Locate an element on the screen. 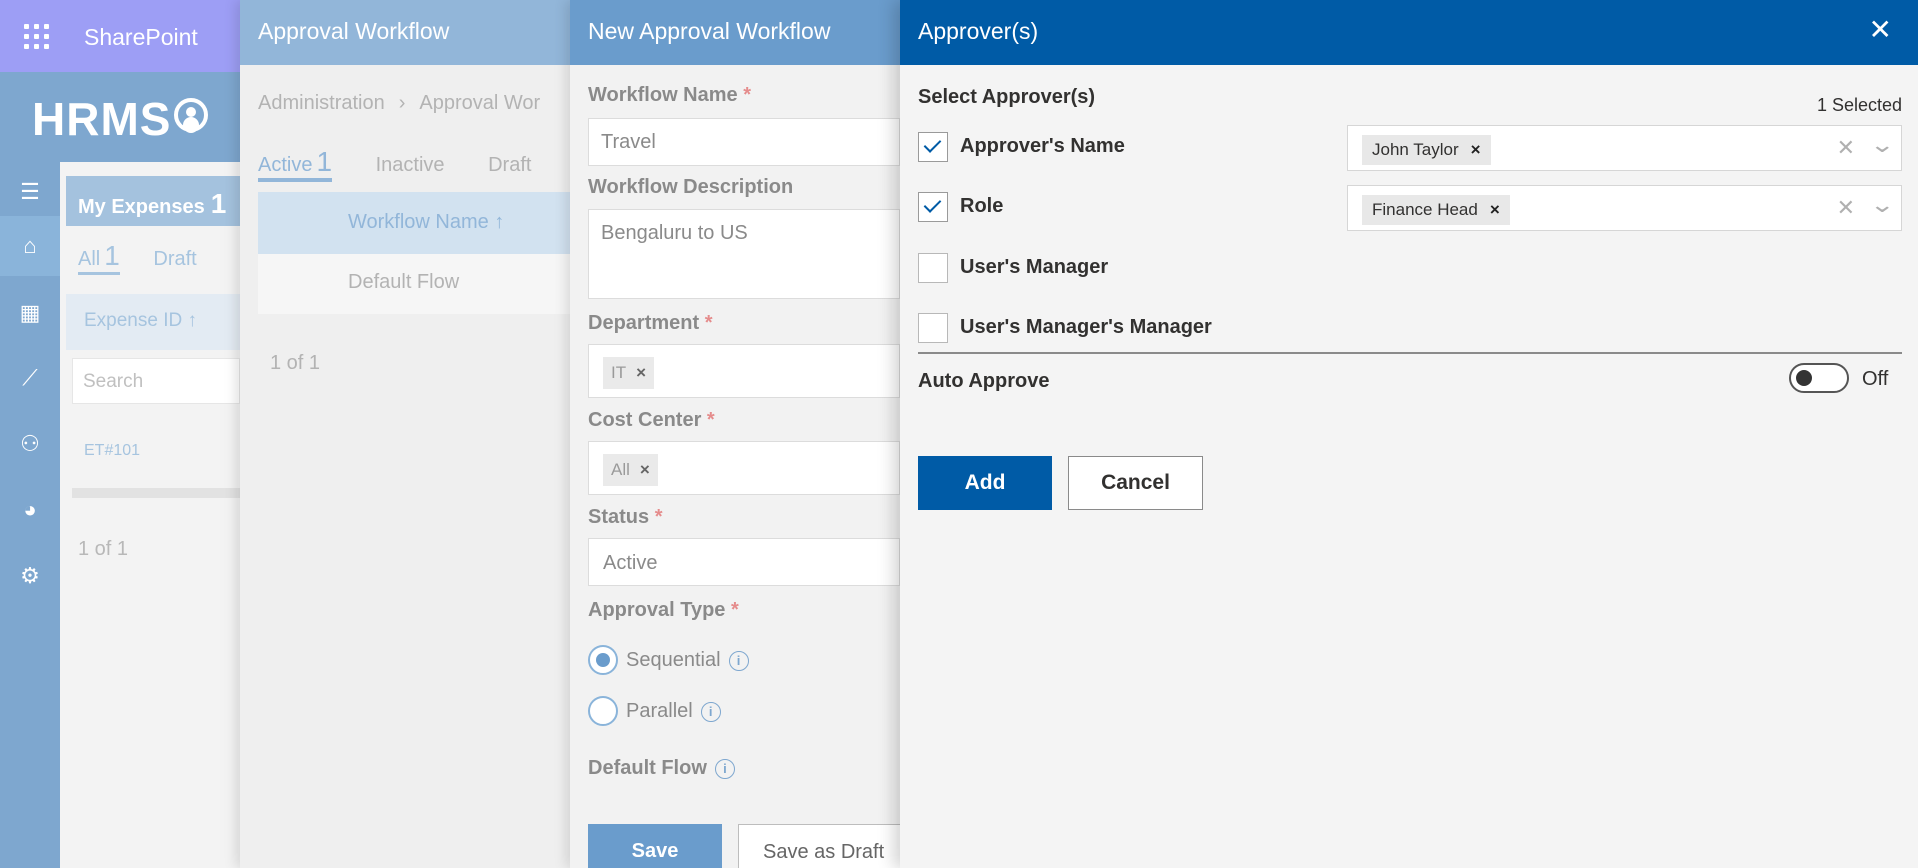 The height and width of the screenshot is (868, 1918). sharepoint-title: SharePoint is located at coordinates (141, 37).